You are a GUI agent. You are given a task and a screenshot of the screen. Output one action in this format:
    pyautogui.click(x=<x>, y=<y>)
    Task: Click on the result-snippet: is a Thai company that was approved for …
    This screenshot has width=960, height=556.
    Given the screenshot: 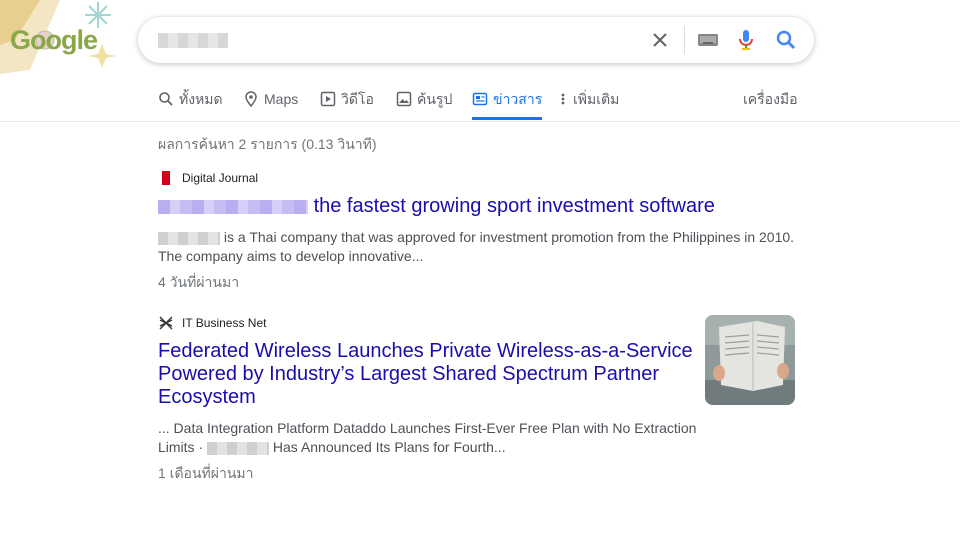 What is the action you would take?
    pyautogui.click(x=478, y=247)
    